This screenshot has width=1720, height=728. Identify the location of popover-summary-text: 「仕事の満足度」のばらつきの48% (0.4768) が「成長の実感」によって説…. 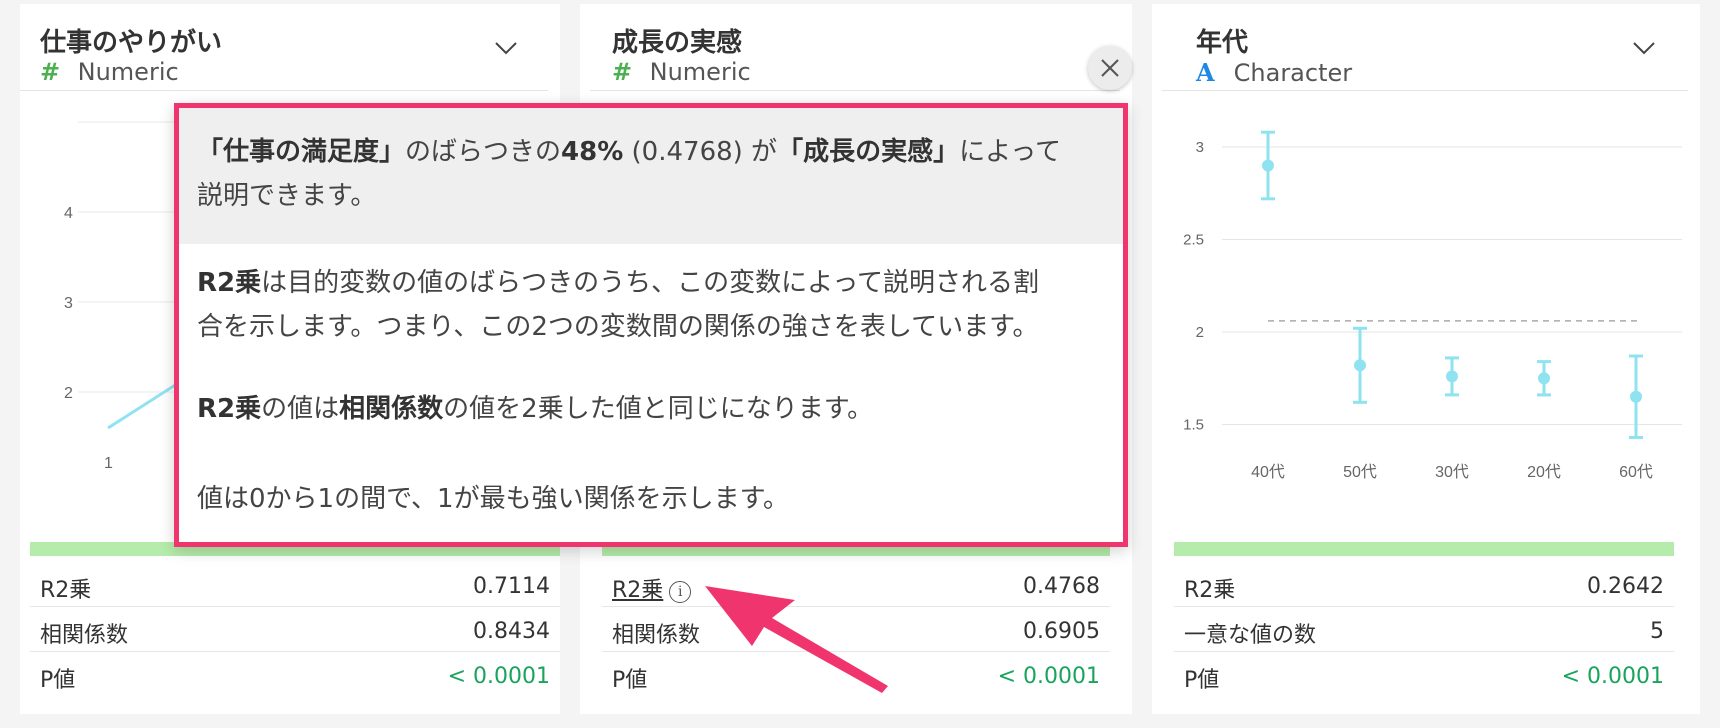
(649, 174).